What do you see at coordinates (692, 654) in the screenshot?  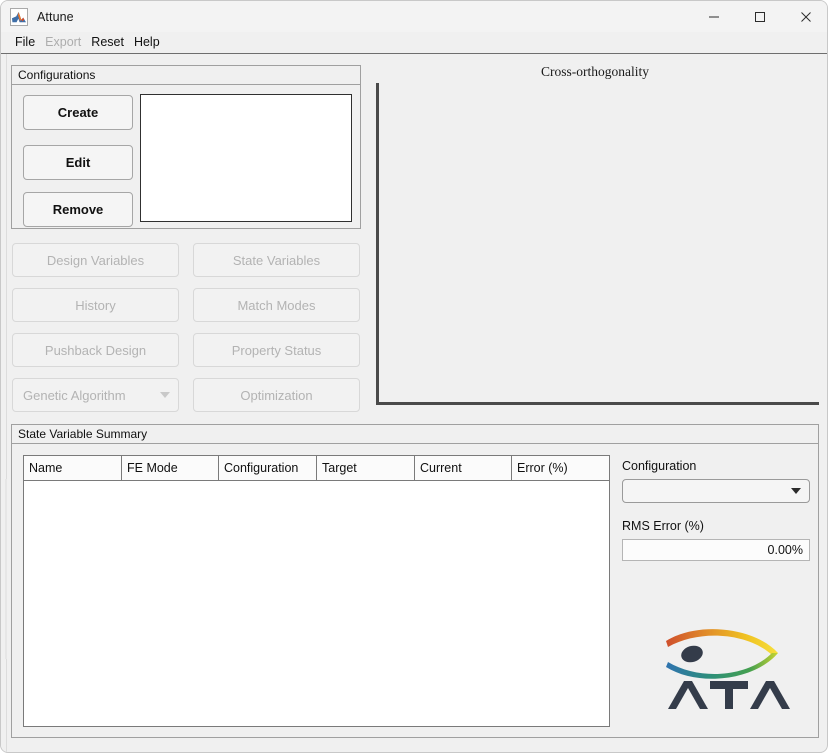 I see `ata-logo-eye` at bounding box center [692, 654].